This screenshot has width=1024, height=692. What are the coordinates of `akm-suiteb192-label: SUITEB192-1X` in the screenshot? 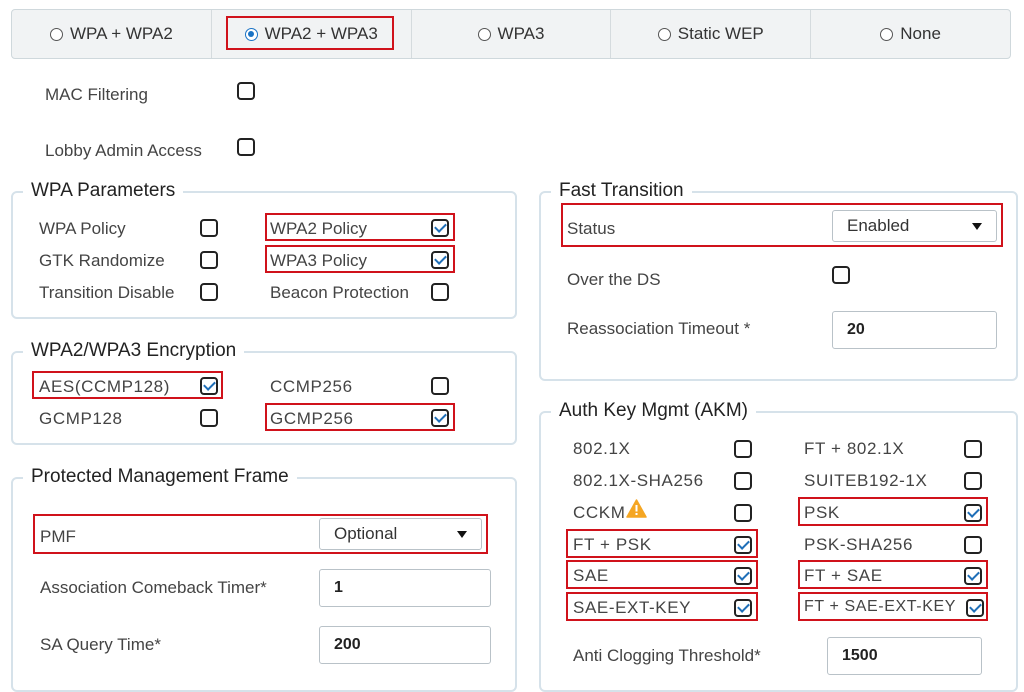 It's located at (866, 480).